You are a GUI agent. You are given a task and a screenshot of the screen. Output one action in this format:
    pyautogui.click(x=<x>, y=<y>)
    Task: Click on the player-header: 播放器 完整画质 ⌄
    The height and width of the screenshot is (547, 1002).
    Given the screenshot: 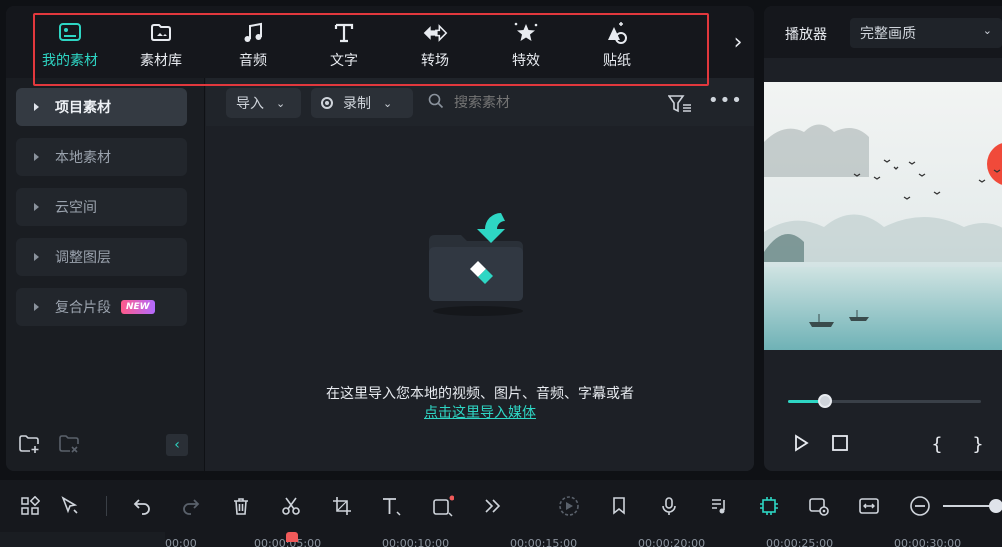 What is the action you would take?
    pyautogui.click(x=883, y=32)
    